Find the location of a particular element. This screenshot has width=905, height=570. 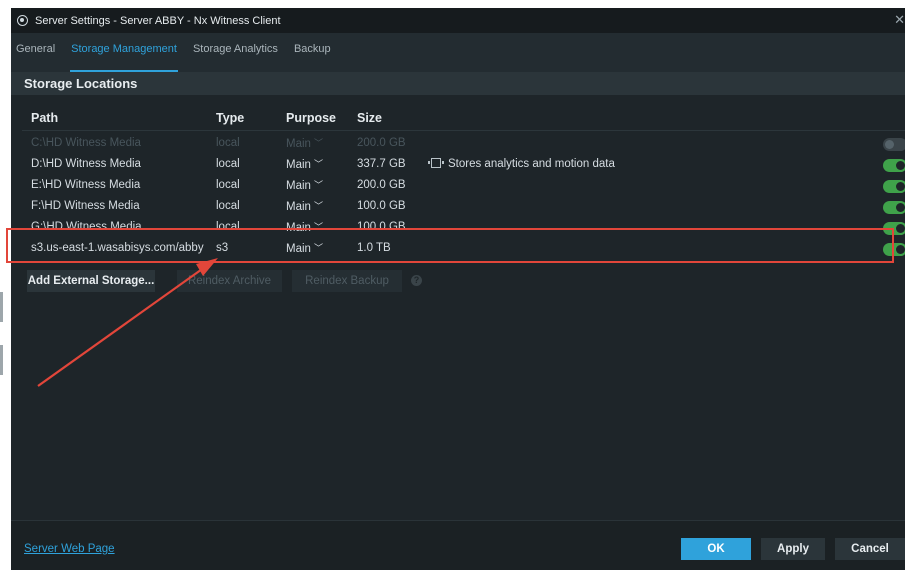

storage-path: F:\HD Witness Media is located at coordinates (85, 206).